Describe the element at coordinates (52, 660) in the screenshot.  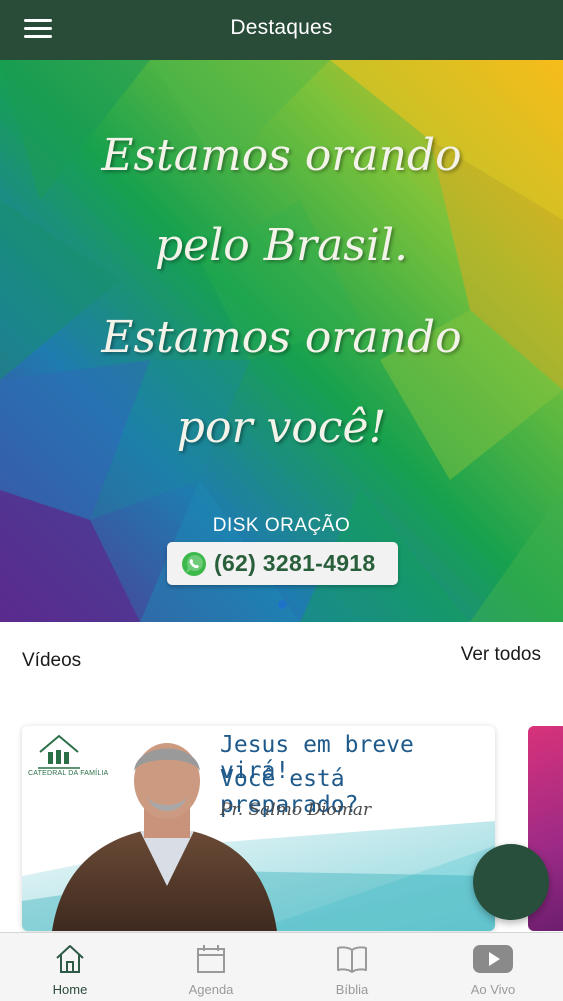
I see `videos-section-title: Vídeos` at that location.